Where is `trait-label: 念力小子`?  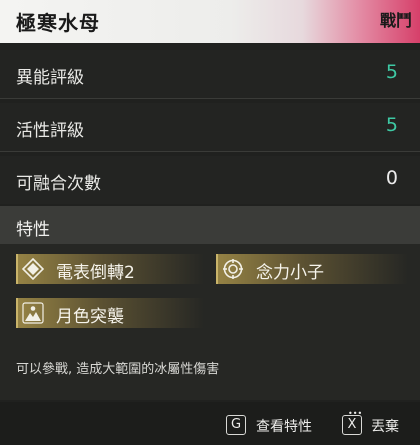
trait-label: 念力小子 is located at coordinates (290, 273).